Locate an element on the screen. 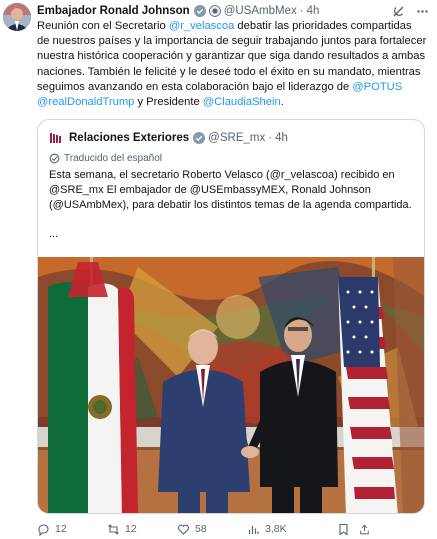  mention-link: @realDonaldTrump is located at coordinates (85, 102).